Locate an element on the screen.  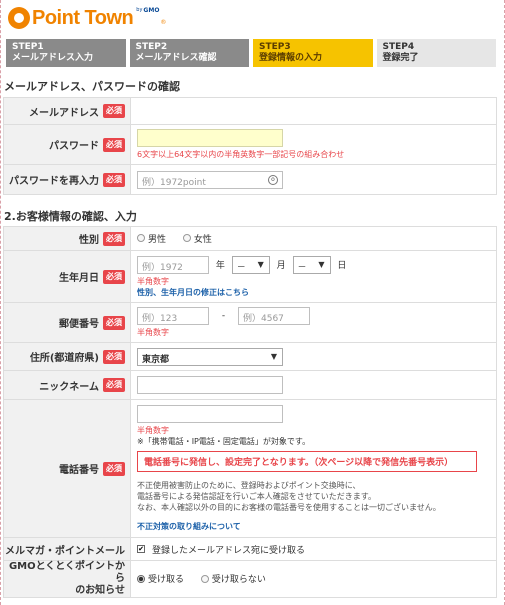
gender-female-label: 女性 is located at coordinates (202, 239).